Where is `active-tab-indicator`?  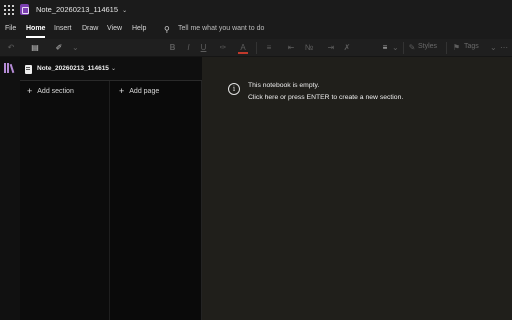 active-tab-indicator is located at coordinates (35, 37).